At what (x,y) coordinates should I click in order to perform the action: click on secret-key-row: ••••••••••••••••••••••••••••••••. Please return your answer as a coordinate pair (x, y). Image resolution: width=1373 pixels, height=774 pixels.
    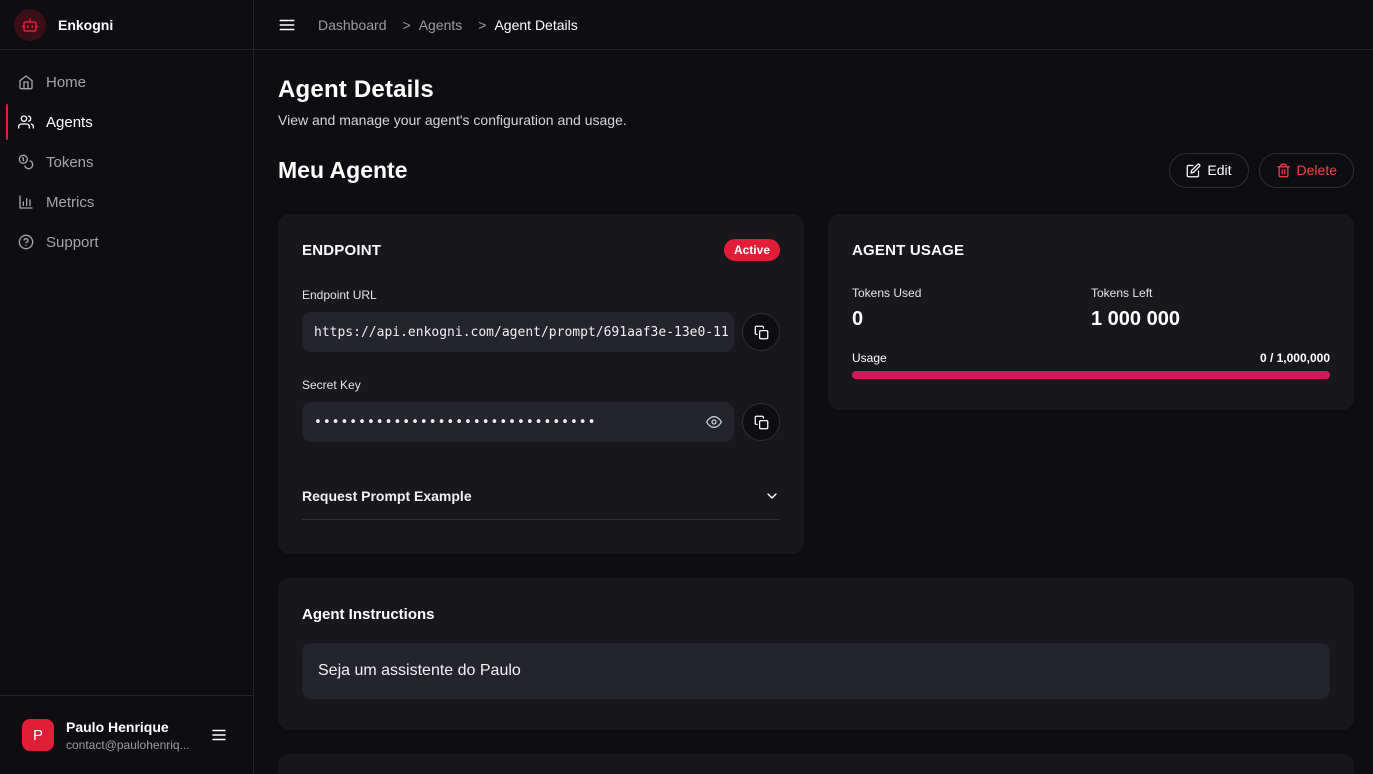
    Looking at the image, I should click on (541, 422).